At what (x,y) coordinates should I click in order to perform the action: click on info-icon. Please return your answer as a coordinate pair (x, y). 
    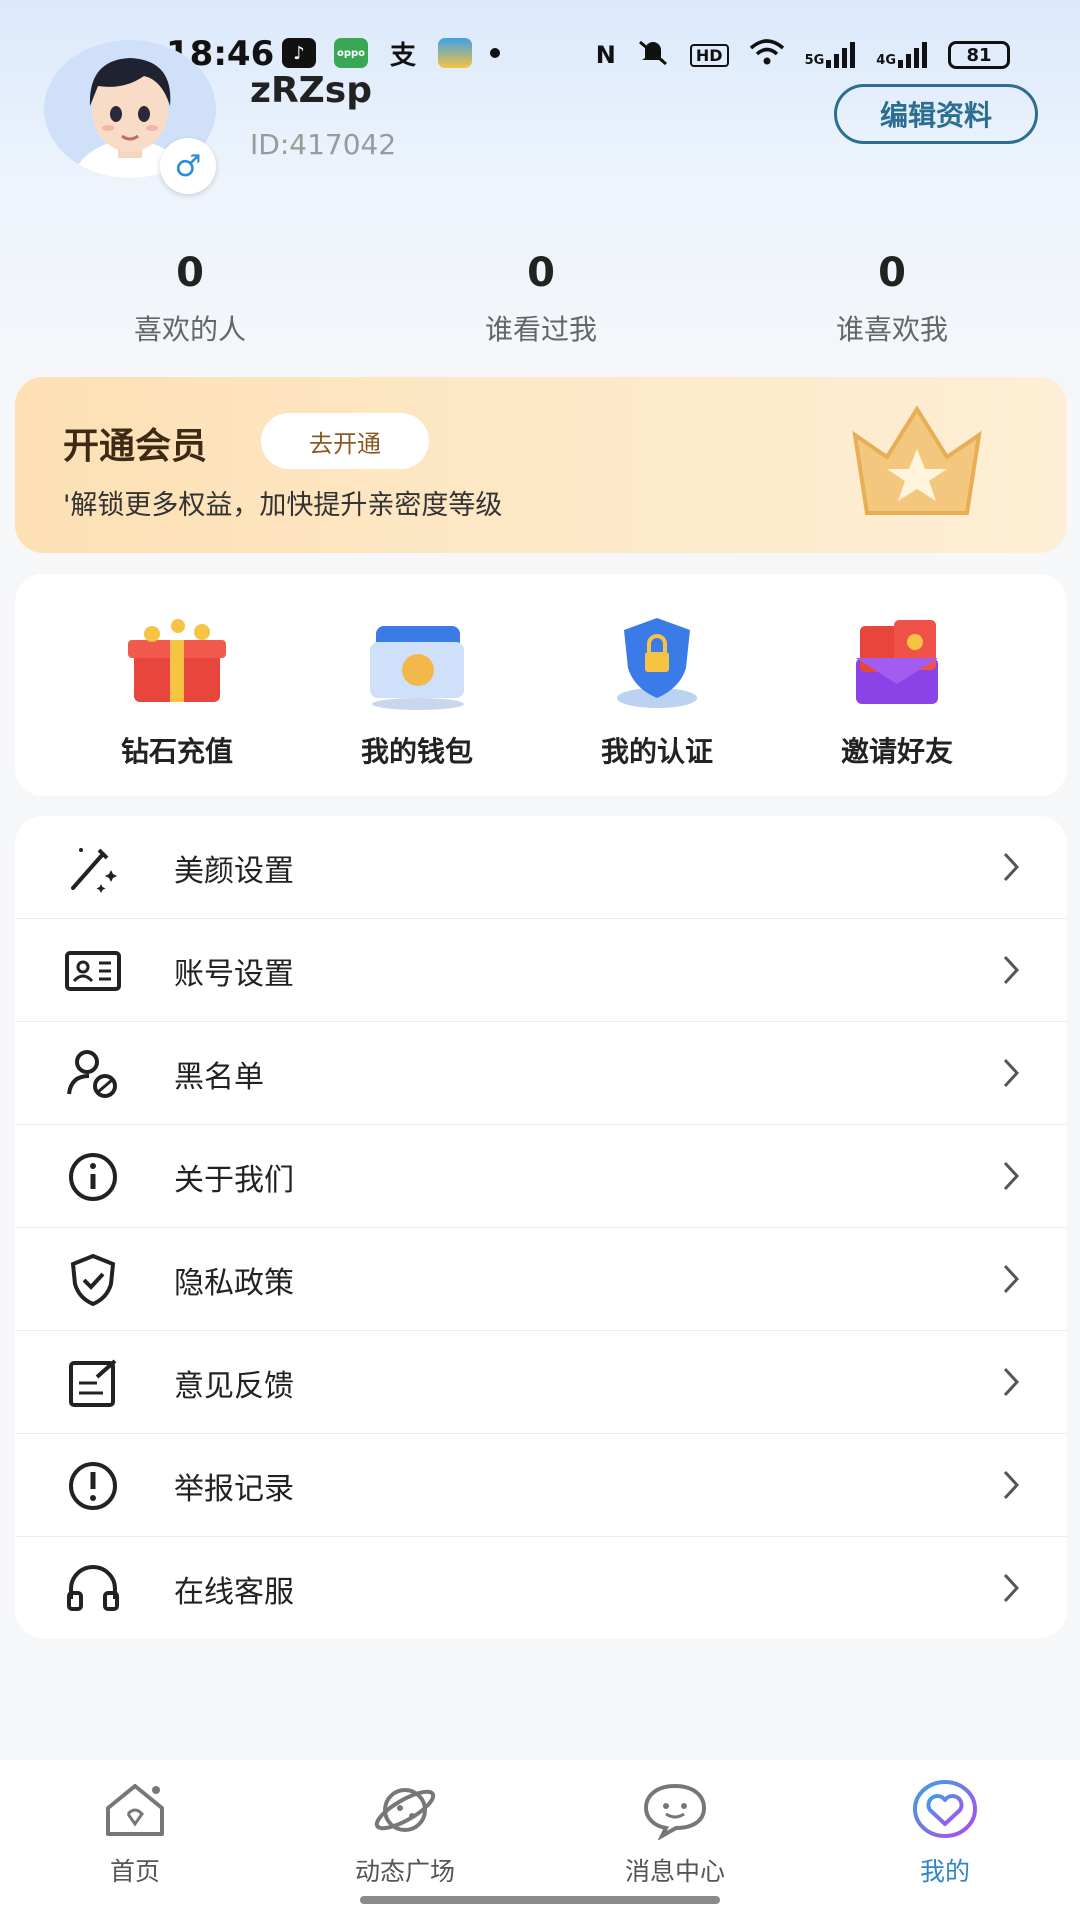
    Looking at the image, I should click on (93, 1177).